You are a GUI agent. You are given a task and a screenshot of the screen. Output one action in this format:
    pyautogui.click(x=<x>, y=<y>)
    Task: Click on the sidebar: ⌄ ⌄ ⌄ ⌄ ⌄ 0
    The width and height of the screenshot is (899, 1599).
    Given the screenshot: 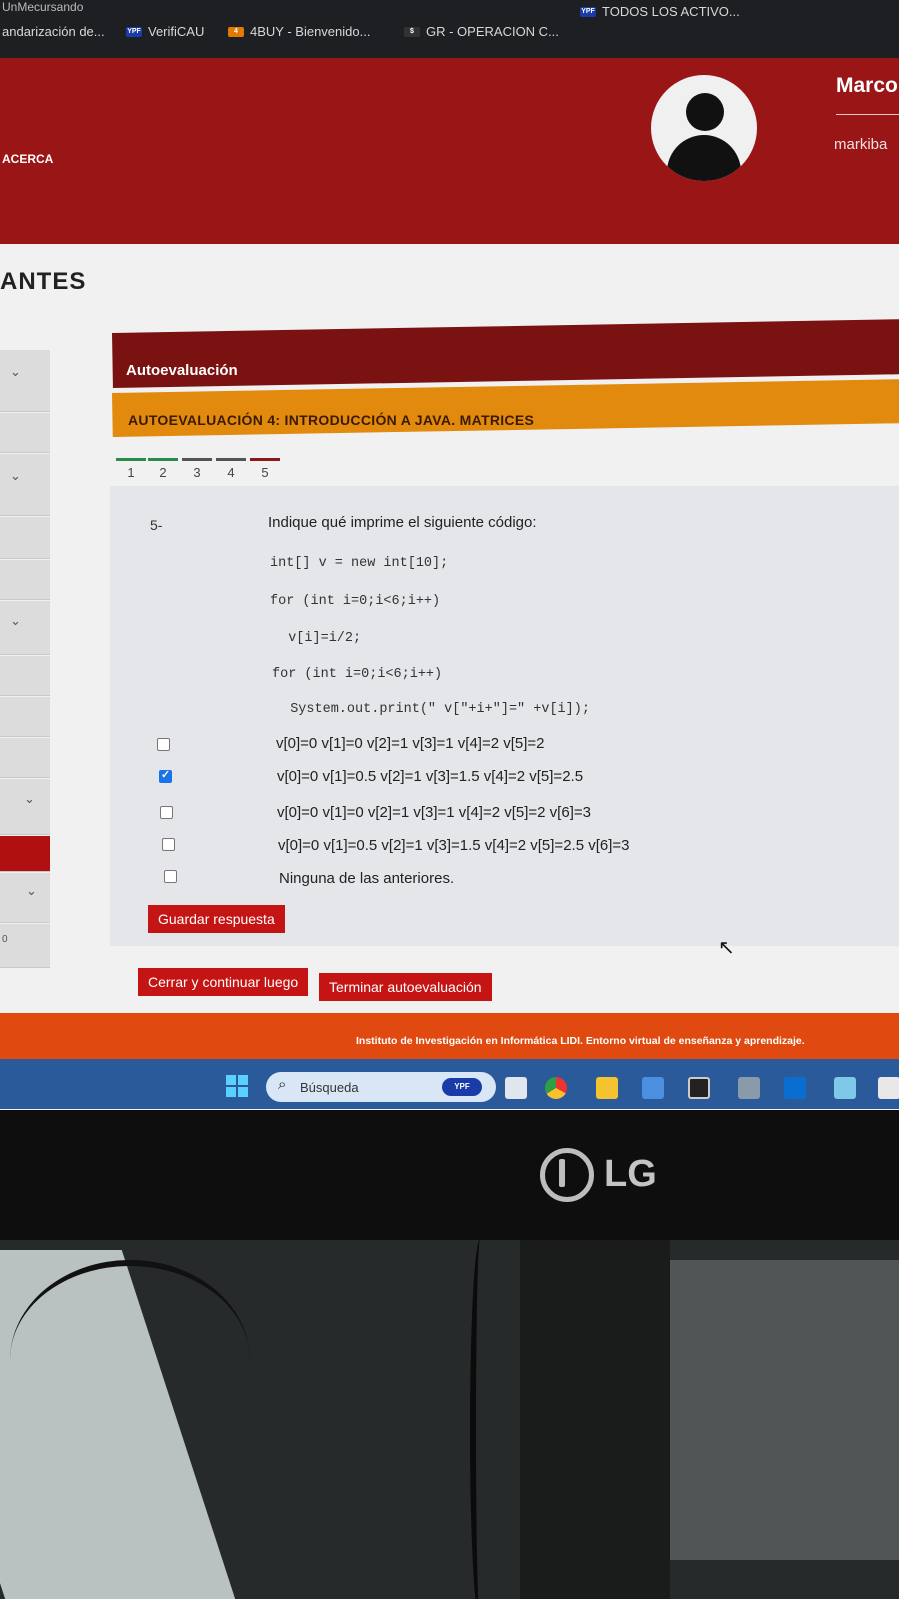 What is the action you would take?
    pyautogui.click(x=27, y=665)
    